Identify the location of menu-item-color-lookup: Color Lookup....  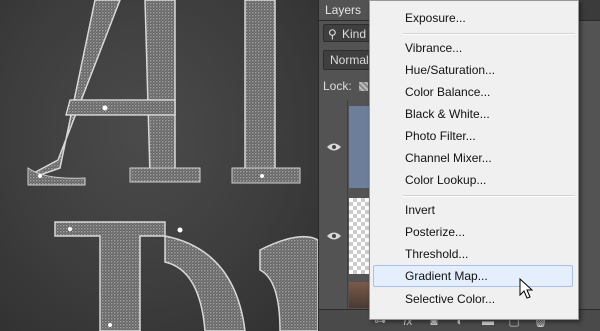
(474, 180).